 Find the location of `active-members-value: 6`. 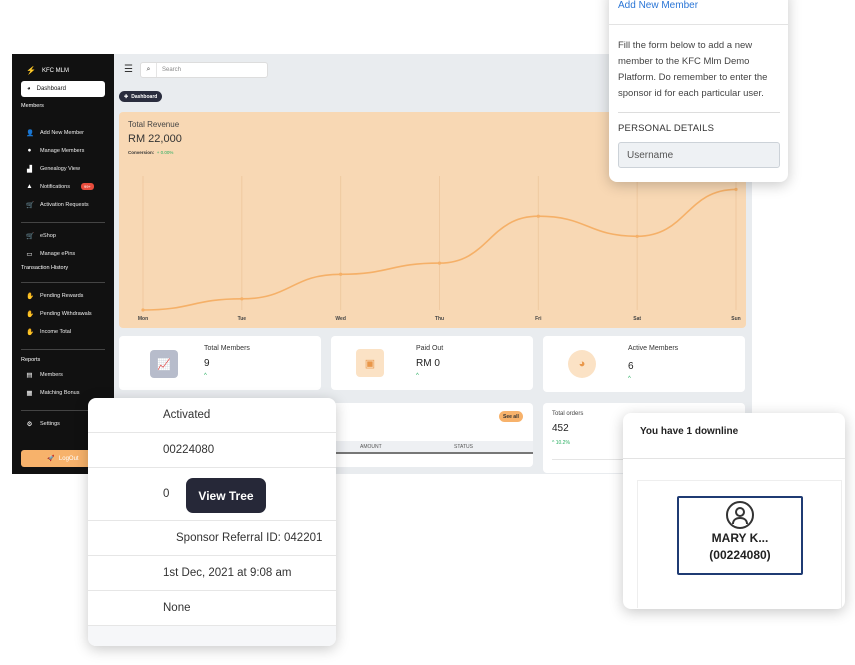

active-members-value: 6 is located at coordinates (631, 366).